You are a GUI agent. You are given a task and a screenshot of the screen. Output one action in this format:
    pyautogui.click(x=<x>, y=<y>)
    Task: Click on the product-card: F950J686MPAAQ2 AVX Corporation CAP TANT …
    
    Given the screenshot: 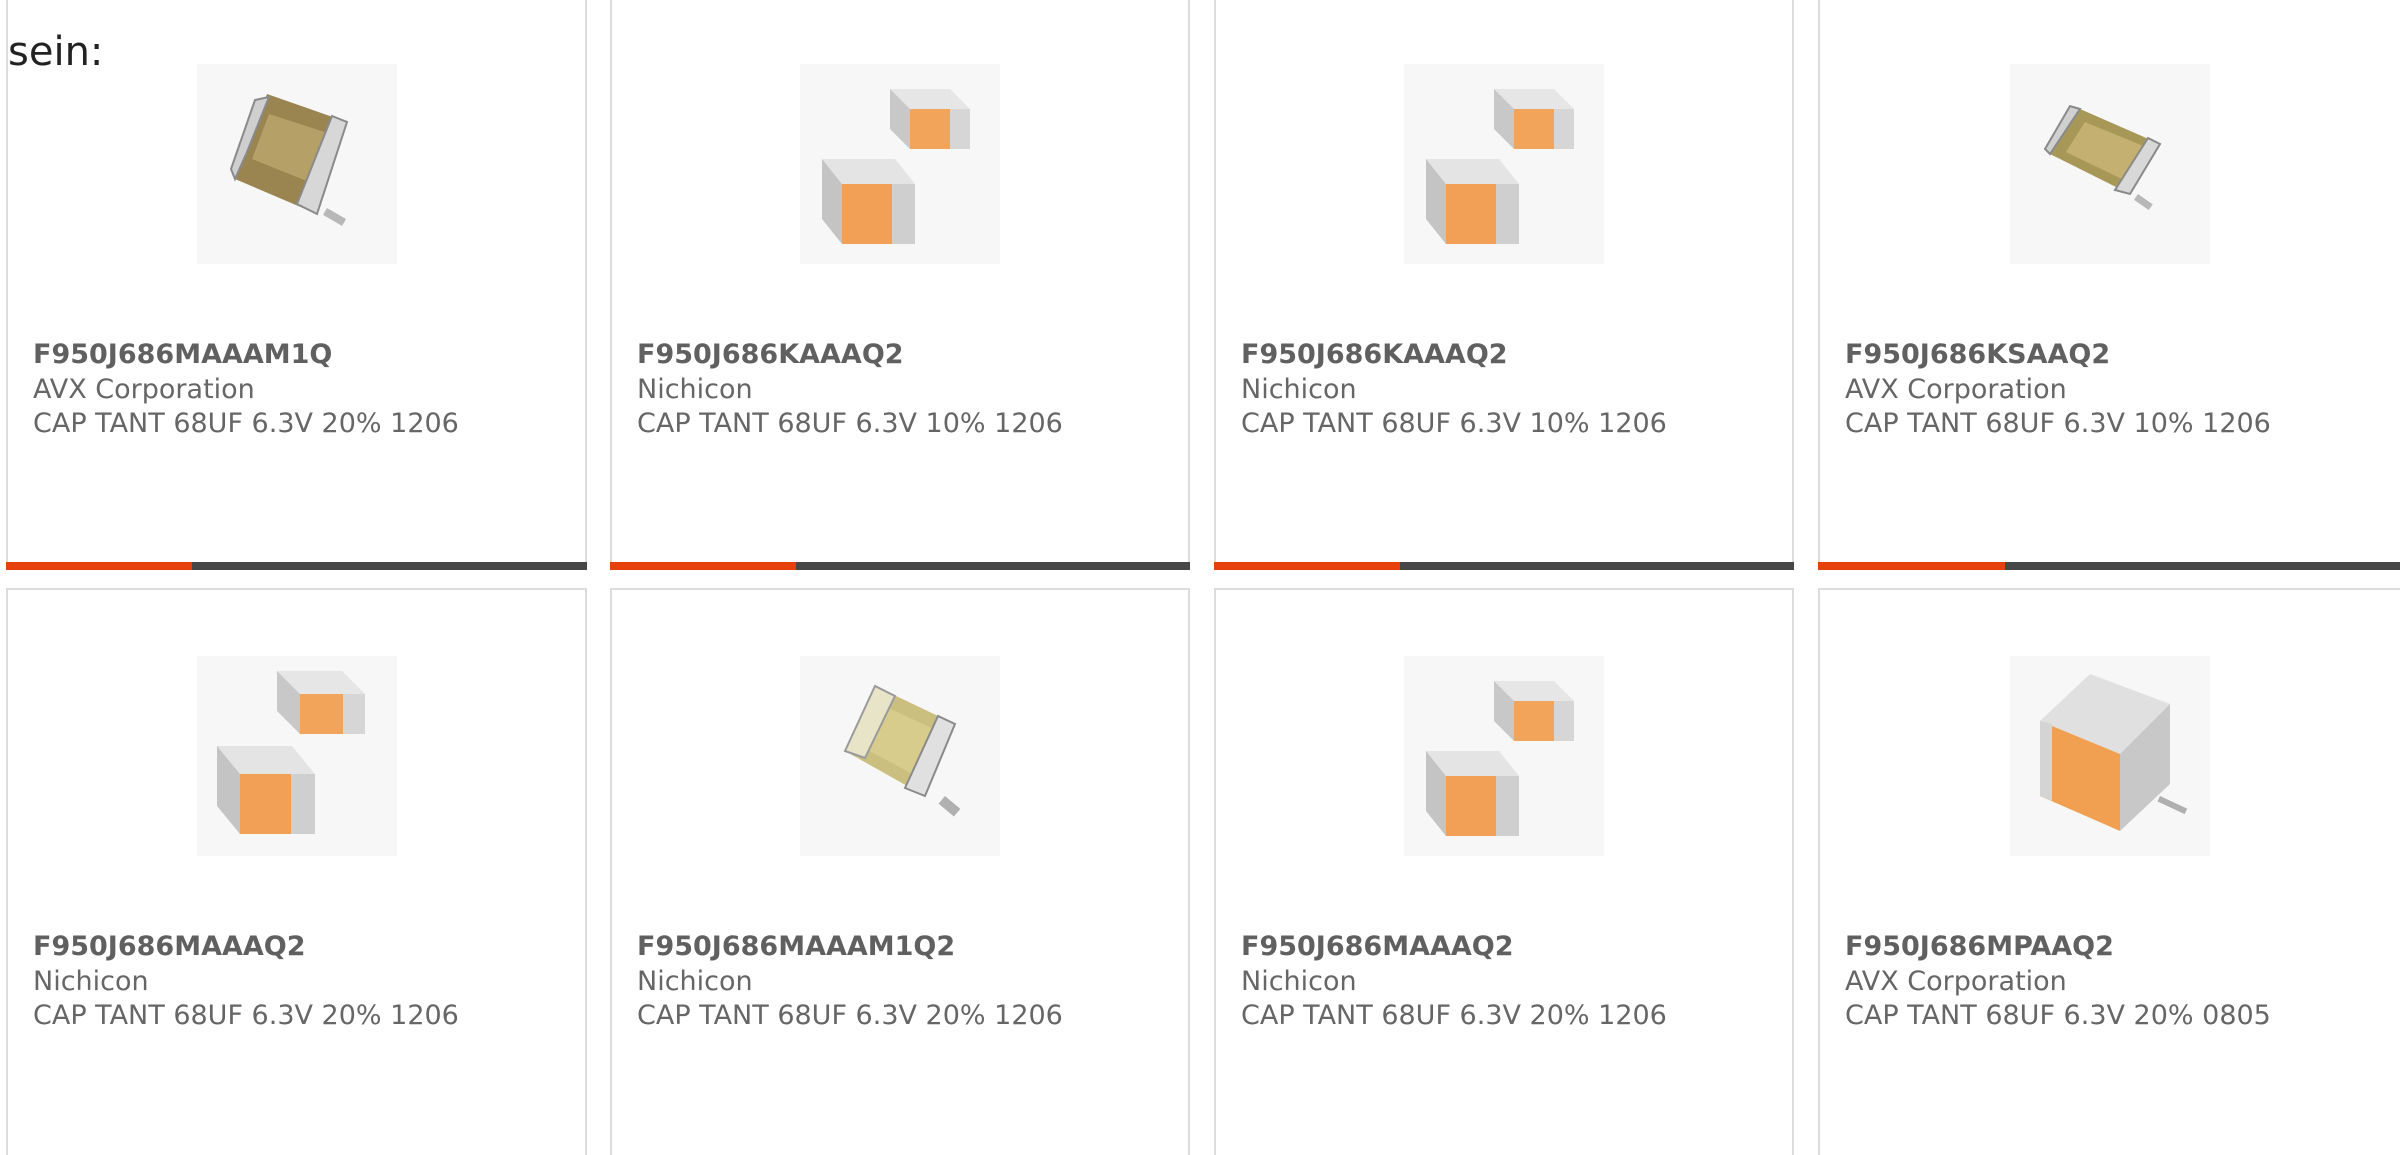 What is the action you would take?
    pyautogui.click(x=2109, y=871)
    